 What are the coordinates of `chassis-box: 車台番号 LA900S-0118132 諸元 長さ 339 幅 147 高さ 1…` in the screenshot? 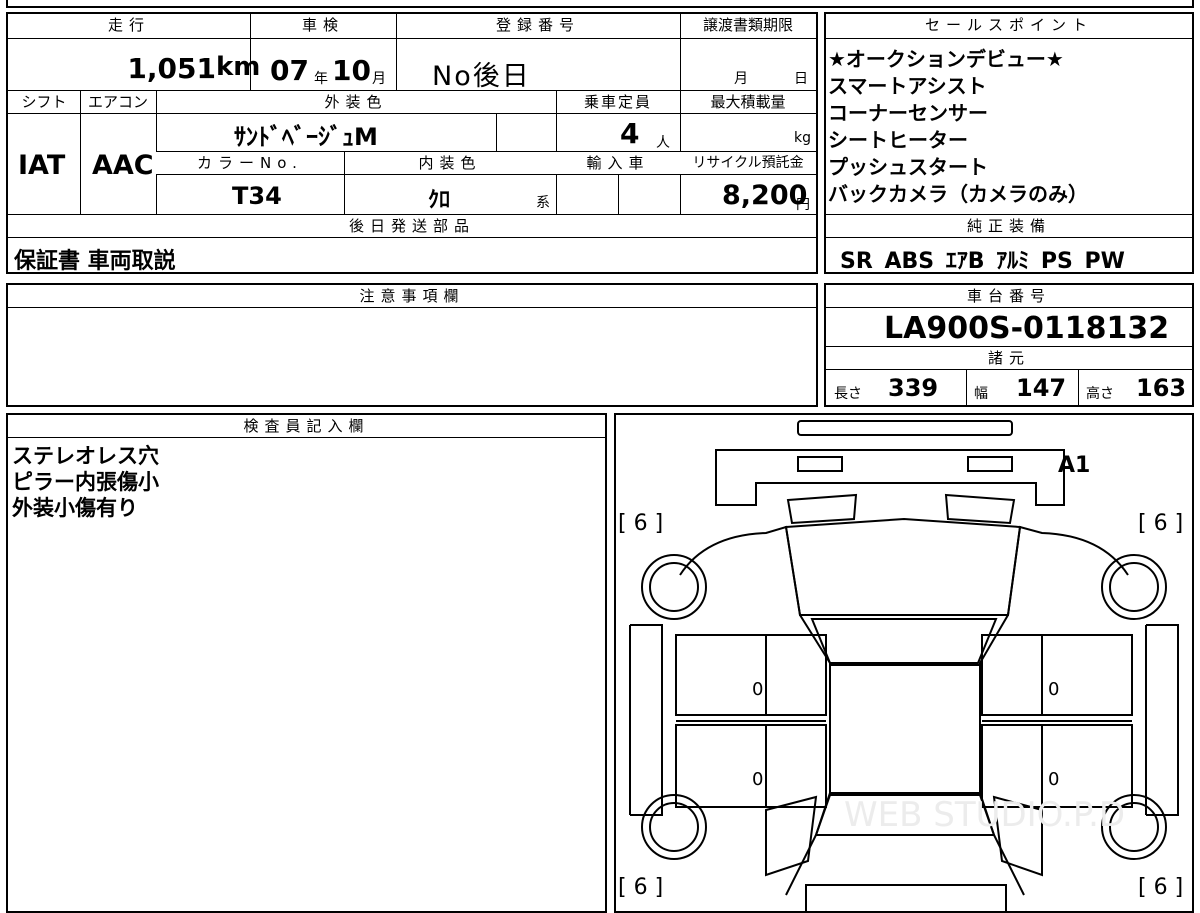 It's located at (1009, 345).